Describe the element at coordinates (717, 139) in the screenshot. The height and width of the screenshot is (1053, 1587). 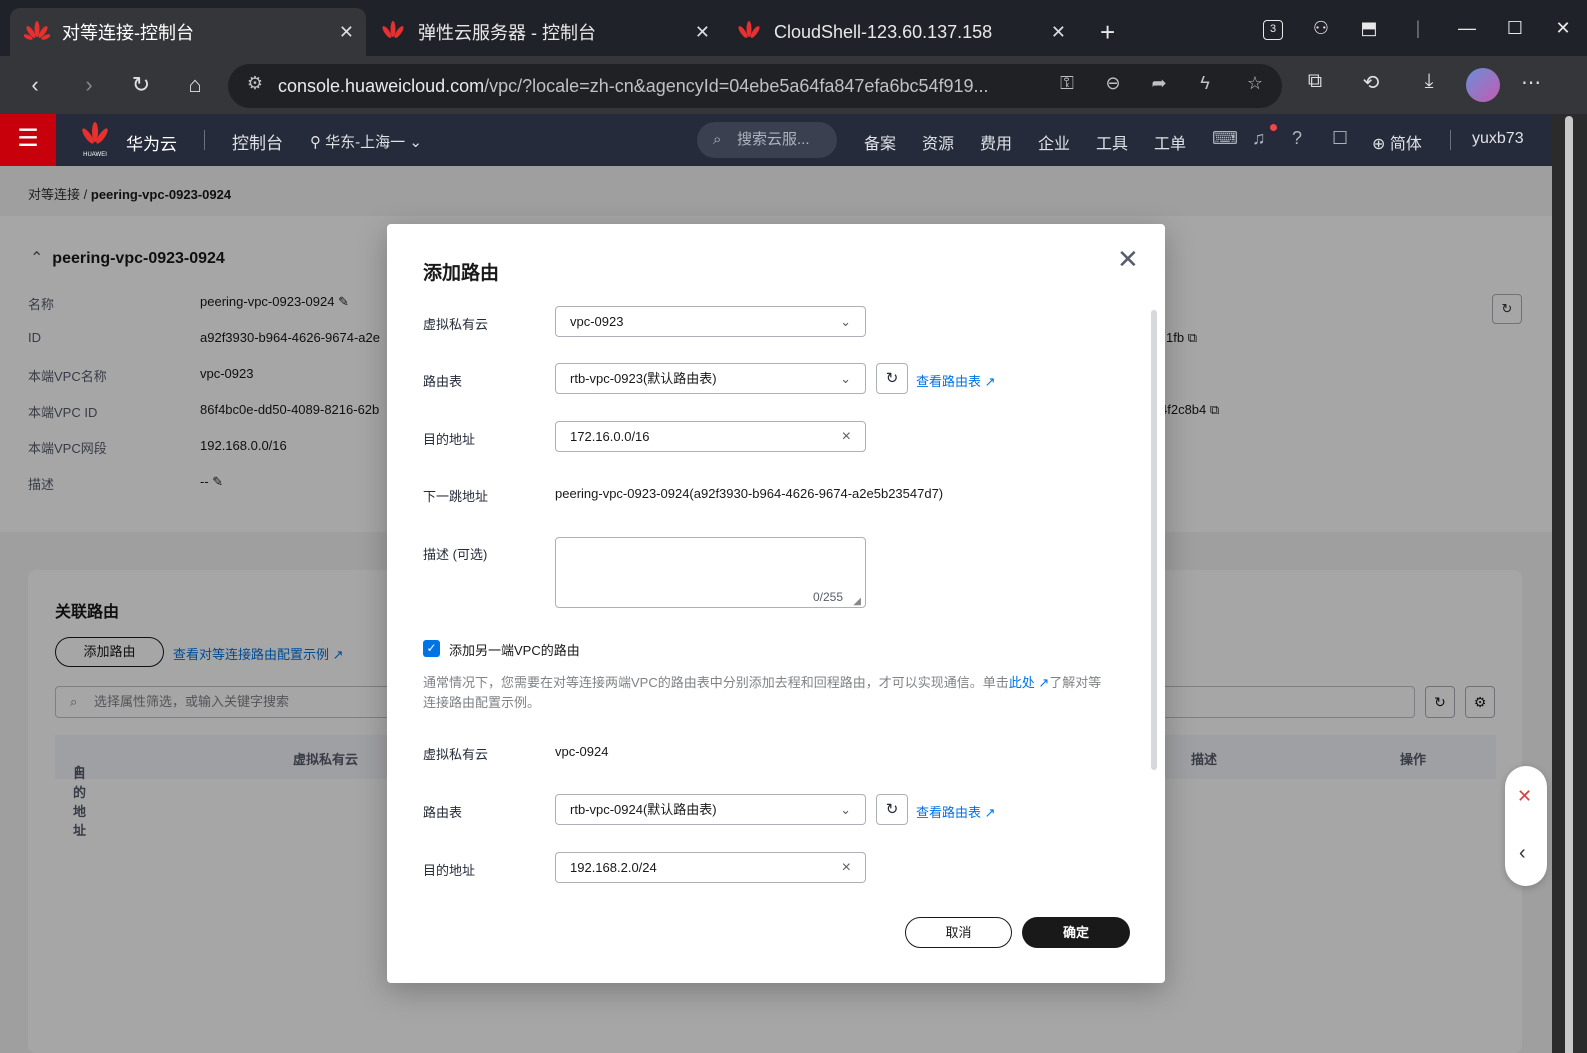
I see `search-icon: ⌕` at that location.